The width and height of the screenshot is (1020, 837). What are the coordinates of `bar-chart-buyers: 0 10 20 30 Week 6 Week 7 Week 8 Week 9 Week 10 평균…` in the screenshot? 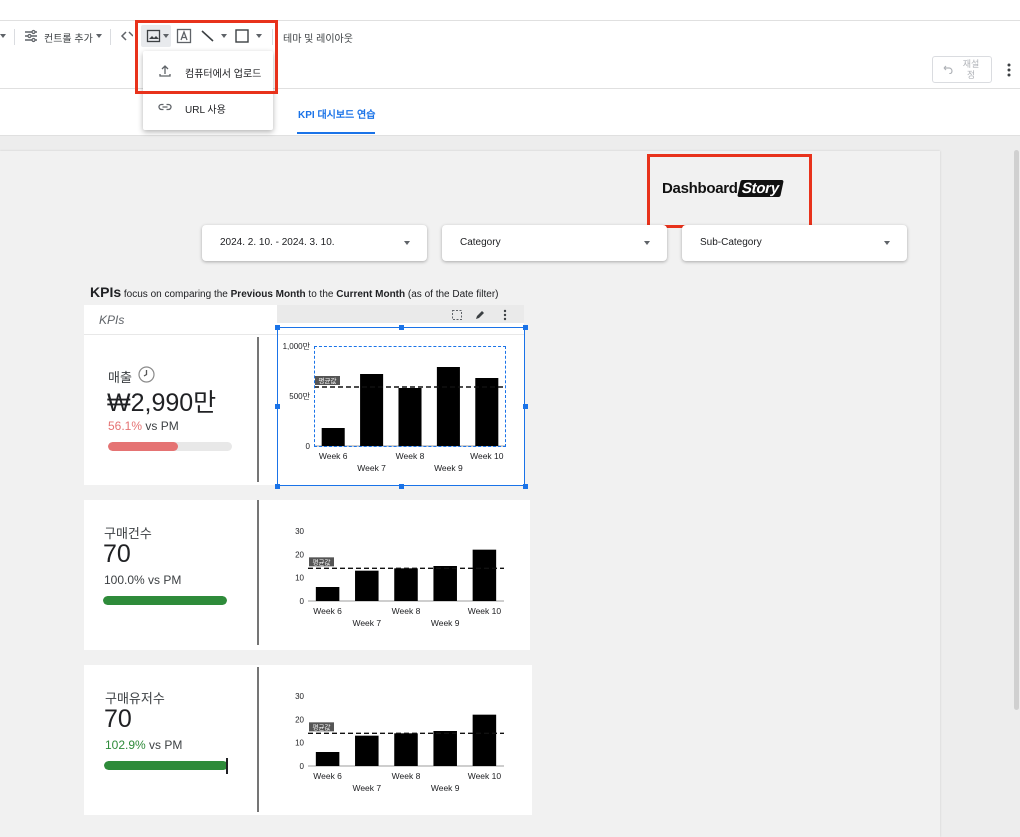 It's located at (401, 741).